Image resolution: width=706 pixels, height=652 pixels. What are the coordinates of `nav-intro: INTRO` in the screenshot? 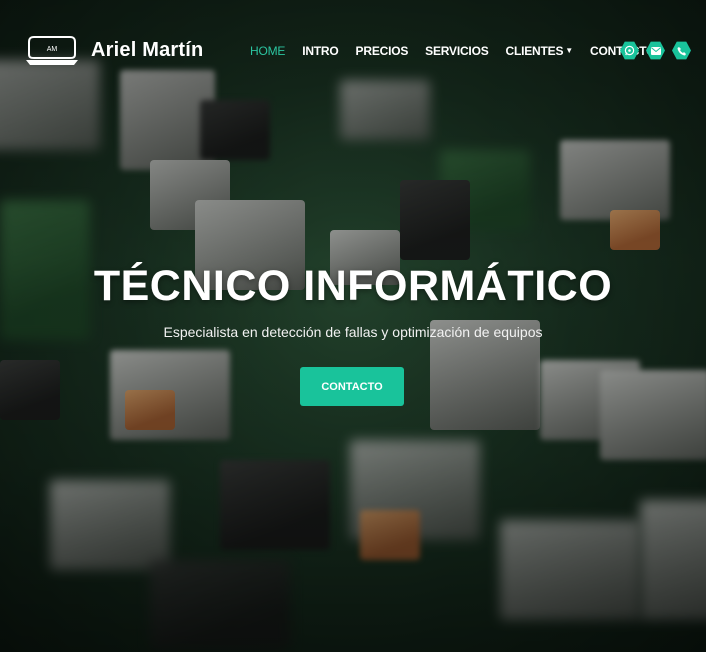 It's located at (320, 51).